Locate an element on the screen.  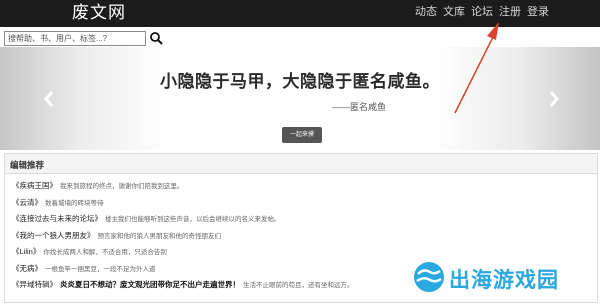
panel-title: 编辑推荐 is located at coordinates (27, 165).